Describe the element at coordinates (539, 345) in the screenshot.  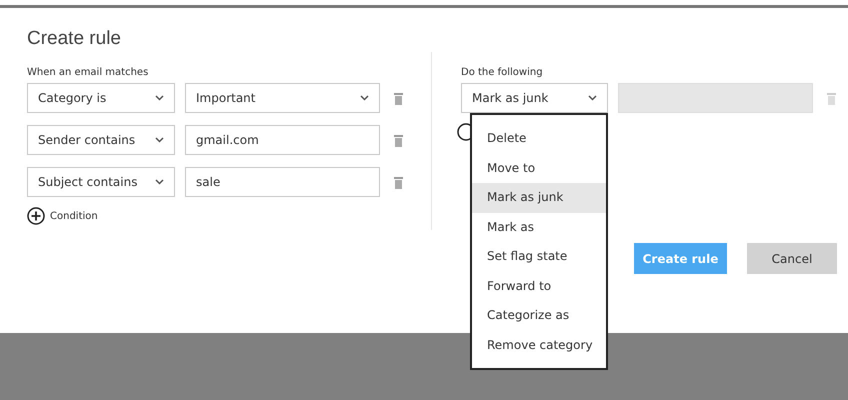
I see `menu-item: Remove category` at that location.